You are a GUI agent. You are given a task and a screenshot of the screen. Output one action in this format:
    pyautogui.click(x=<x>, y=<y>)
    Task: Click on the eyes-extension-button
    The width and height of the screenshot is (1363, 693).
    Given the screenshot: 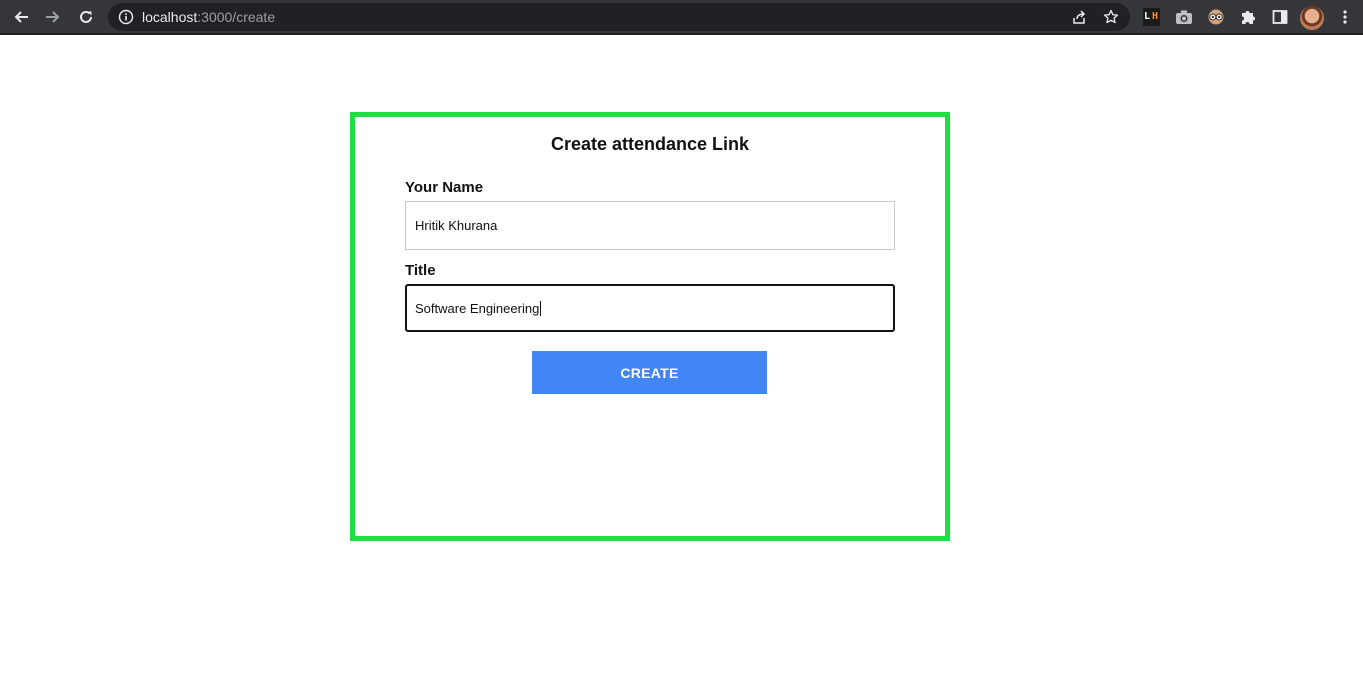 What is the action you would take?
    pyautogui.click(x=1216, y=17)
    